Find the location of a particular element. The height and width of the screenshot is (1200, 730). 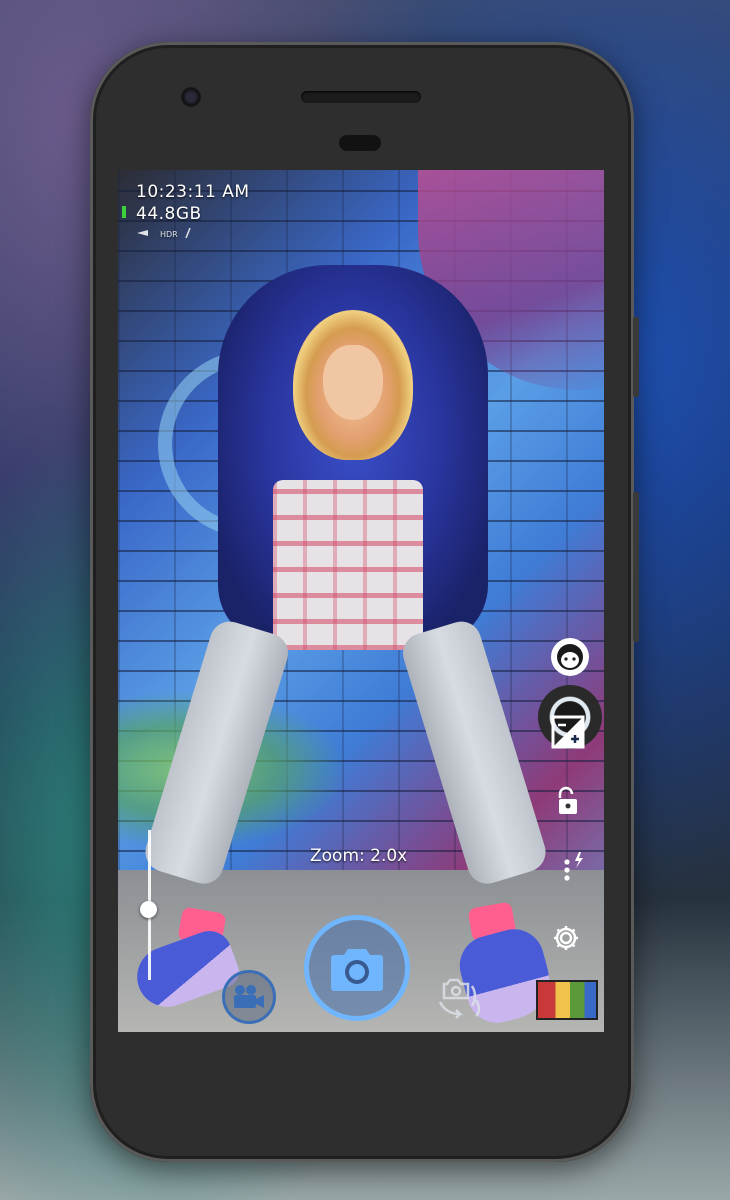

subject-face is located at coordinates (353, 382).